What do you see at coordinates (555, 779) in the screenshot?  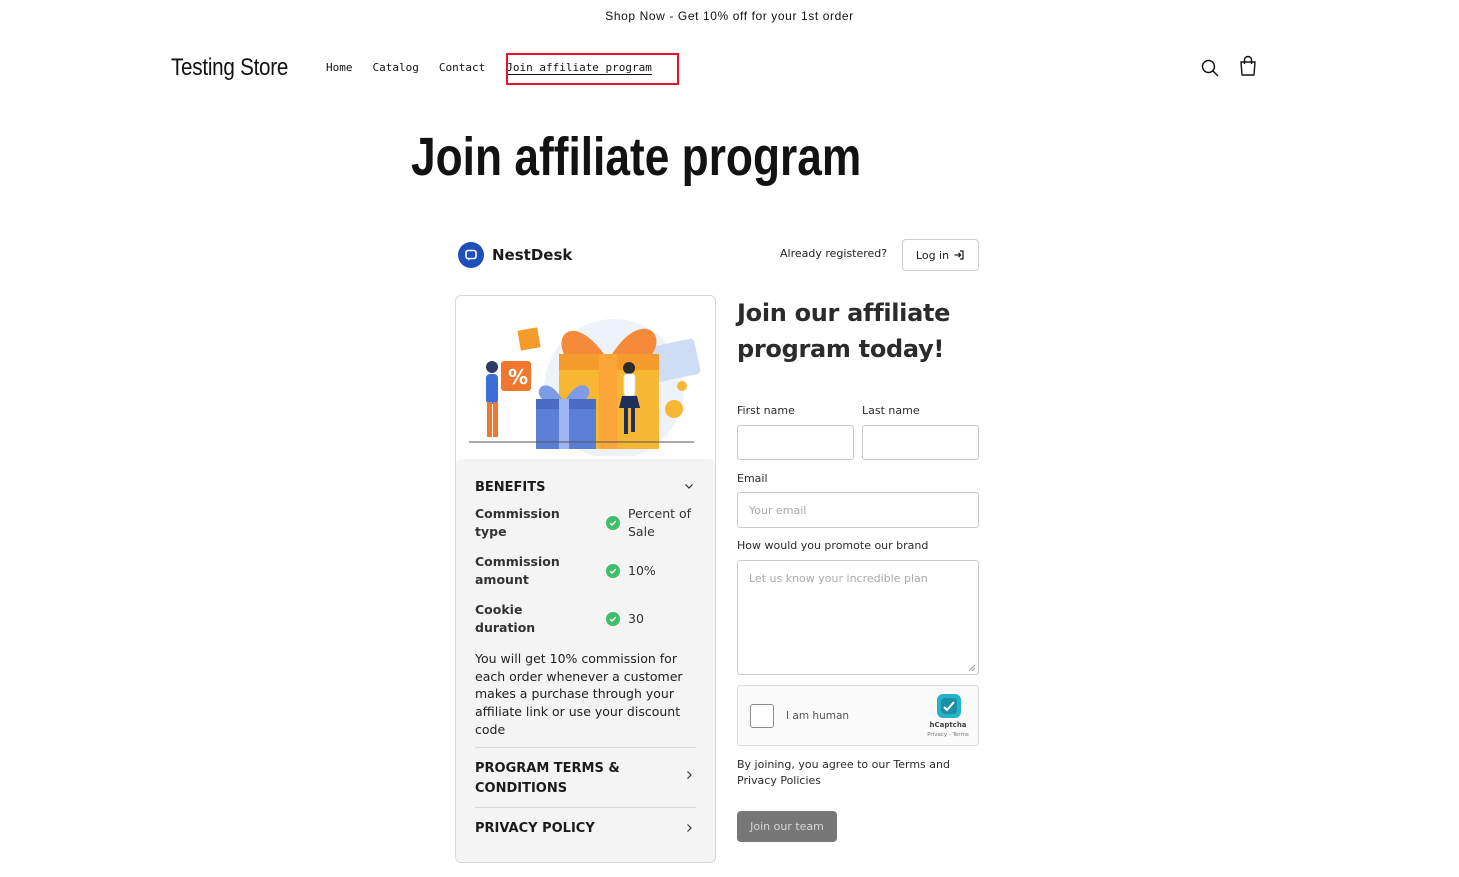 I see `terms-title: PROGRAM TERMS & CONDITIONS` at bounding box center [555, 779].